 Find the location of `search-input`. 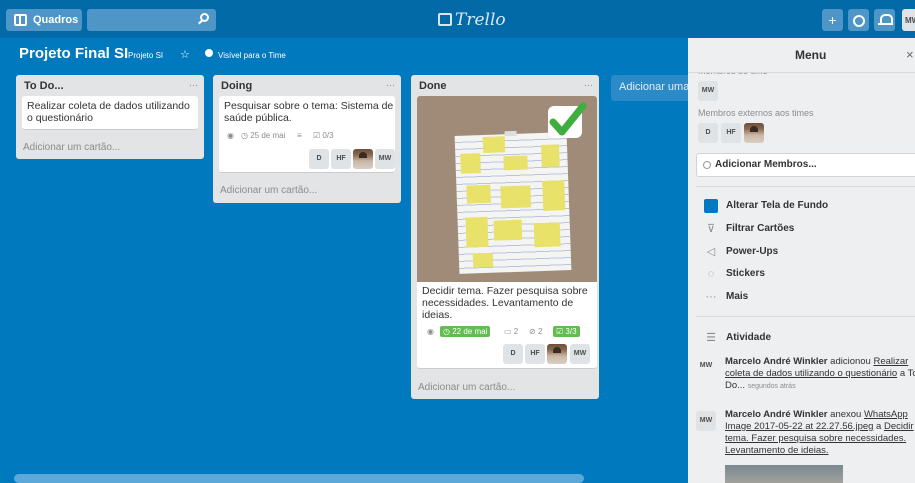

search-input is located at coordinates (151, 20).